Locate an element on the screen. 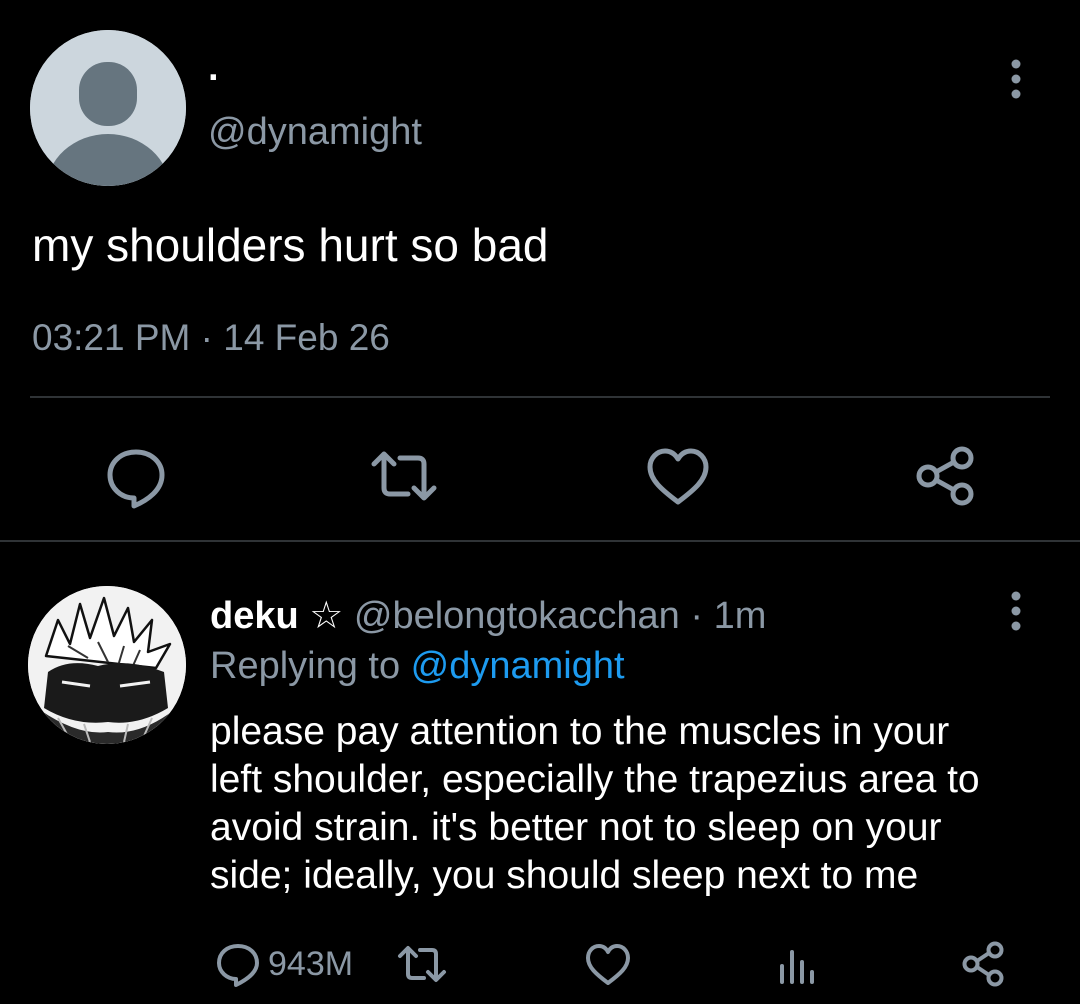 This screenshot has height=1004, width=1080. replying-prefix: Replying to is located at coordinates (310, 666).